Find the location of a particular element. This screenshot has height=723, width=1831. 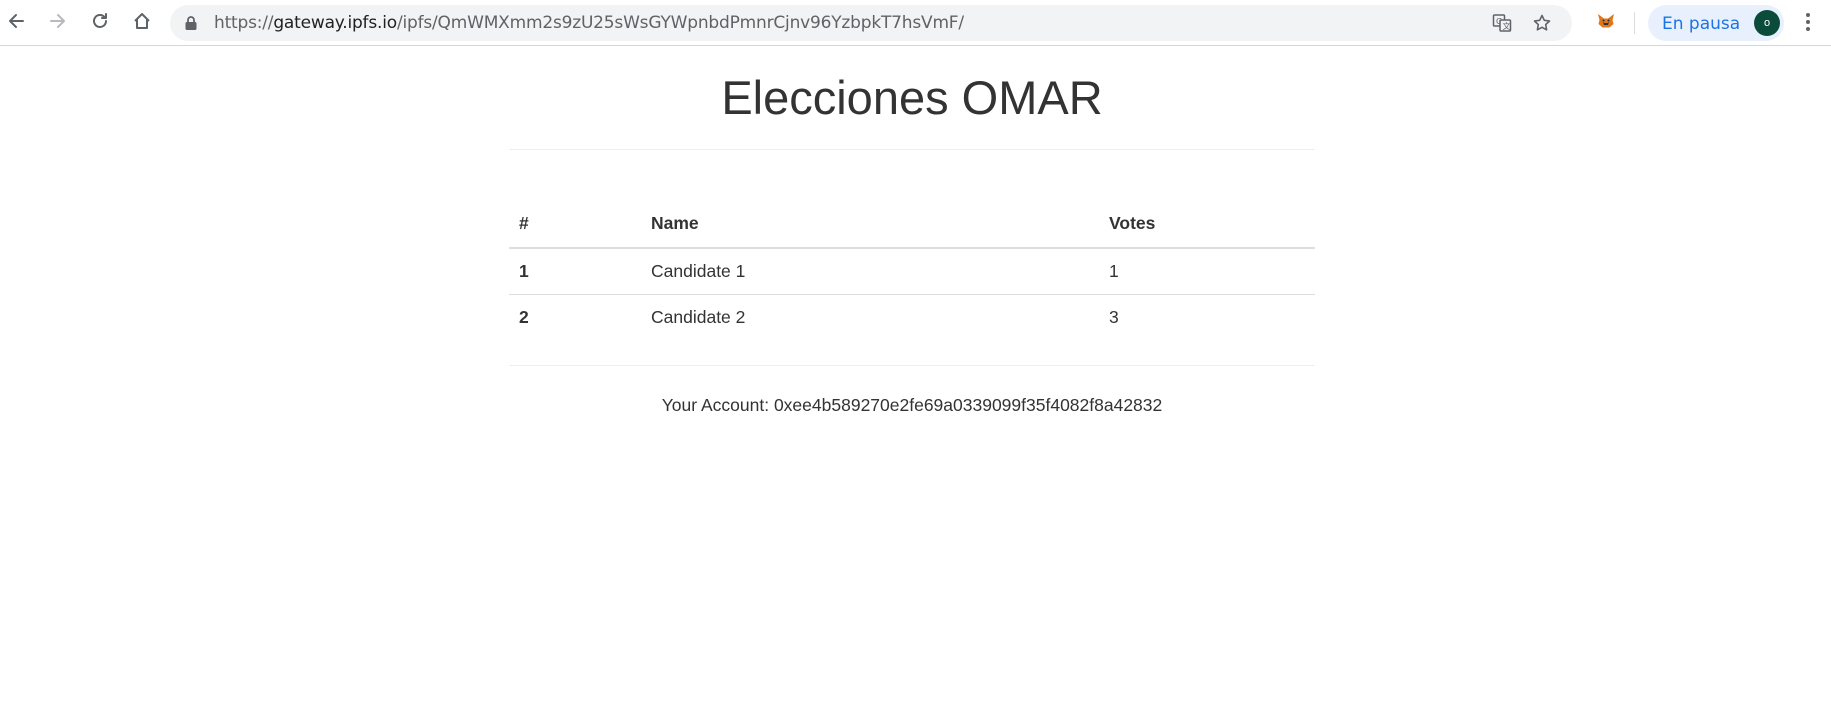

back-arrow-icon is located at coordinates (16, 21).